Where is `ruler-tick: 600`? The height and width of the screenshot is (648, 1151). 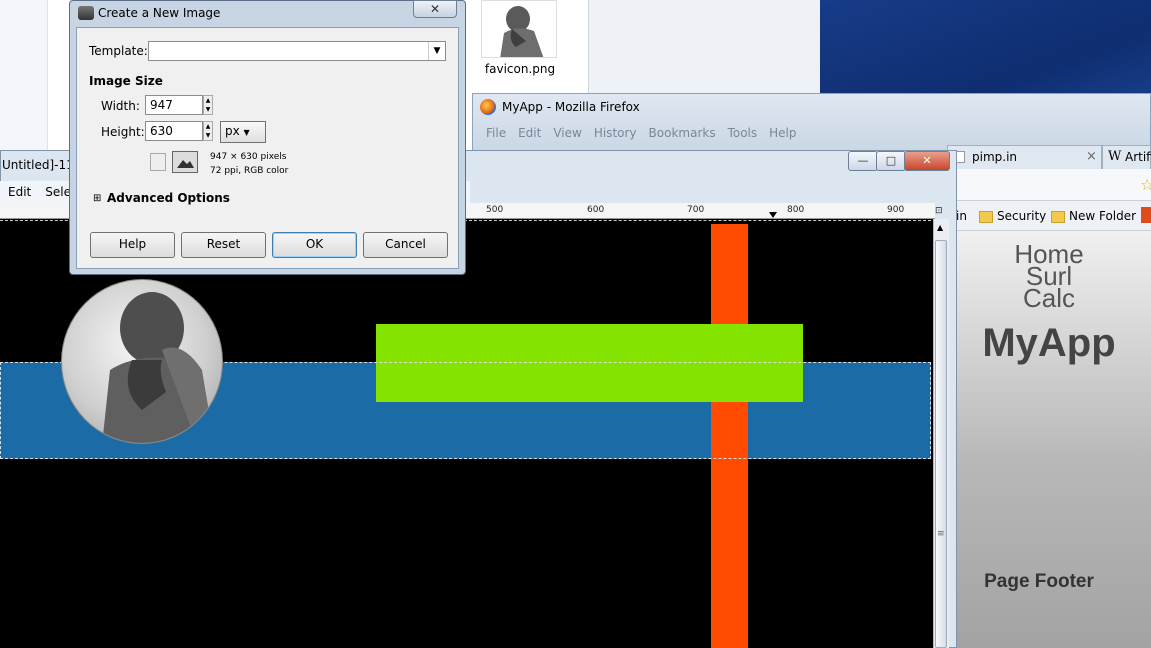
ruler-tick: 600 is located at coordinates (596, 210).